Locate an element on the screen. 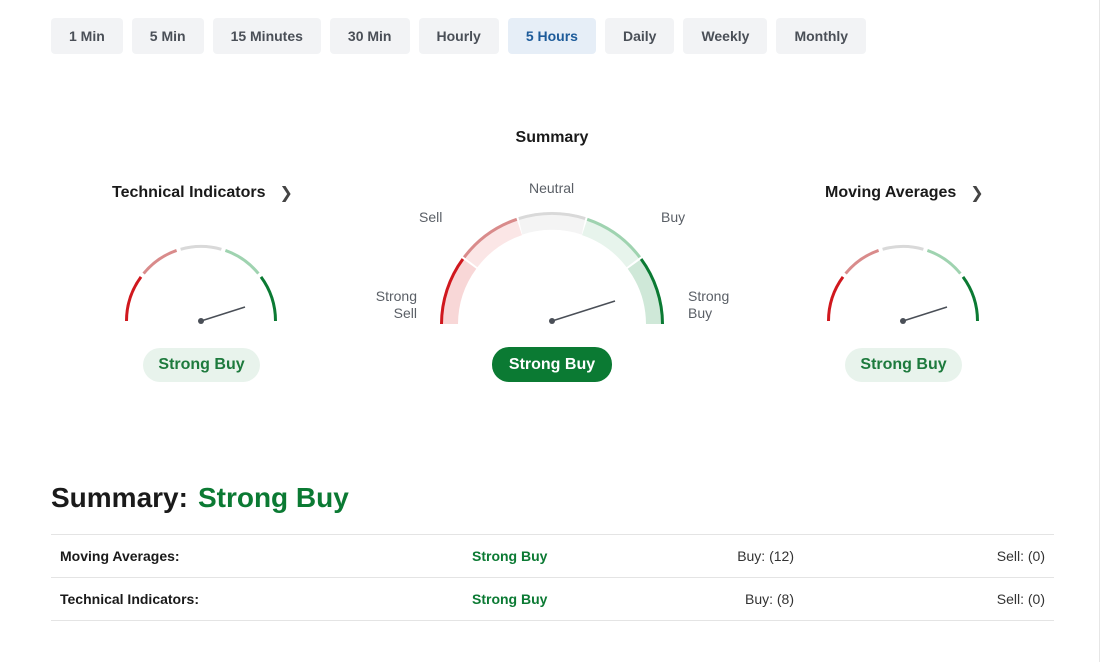  gauge-label-buy: Buy is located at coordinates (673, 217).